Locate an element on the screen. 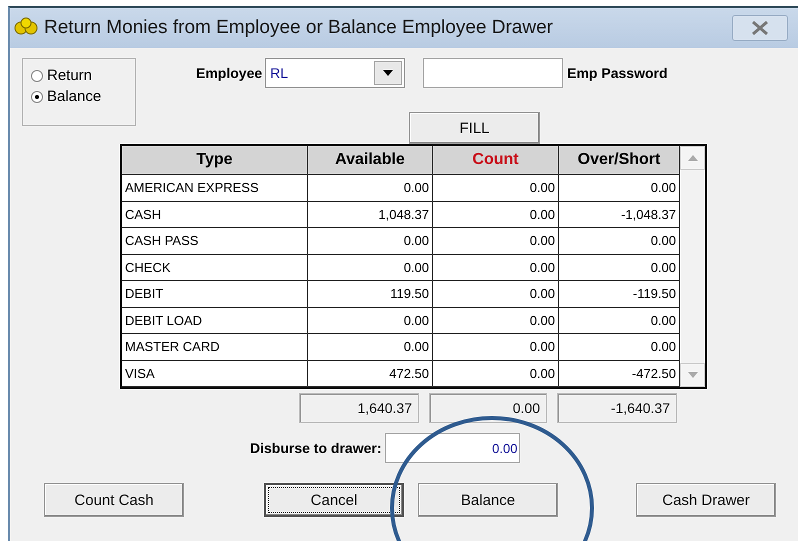 Image resolution: width=798 pixels, height=541 pixels. total-field: -1,640.37 is located at coordinates (617, 408).